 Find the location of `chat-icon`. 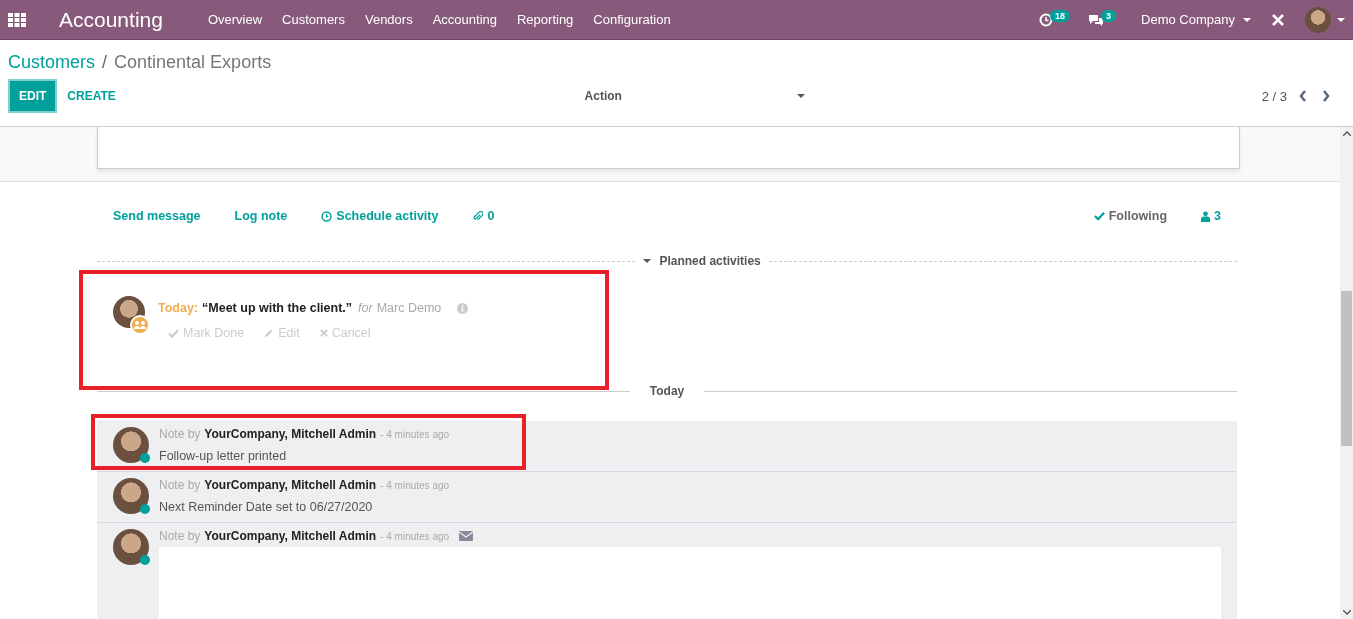

chat-icon is located at coordinates (1096, 19).